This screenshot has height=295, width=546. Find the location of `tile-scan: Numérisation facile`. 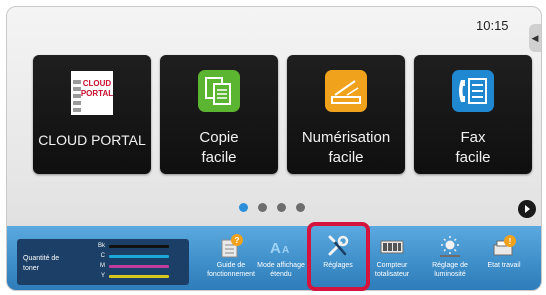

tile-scan: Numérisation facile is located at coordinates (346, 114).